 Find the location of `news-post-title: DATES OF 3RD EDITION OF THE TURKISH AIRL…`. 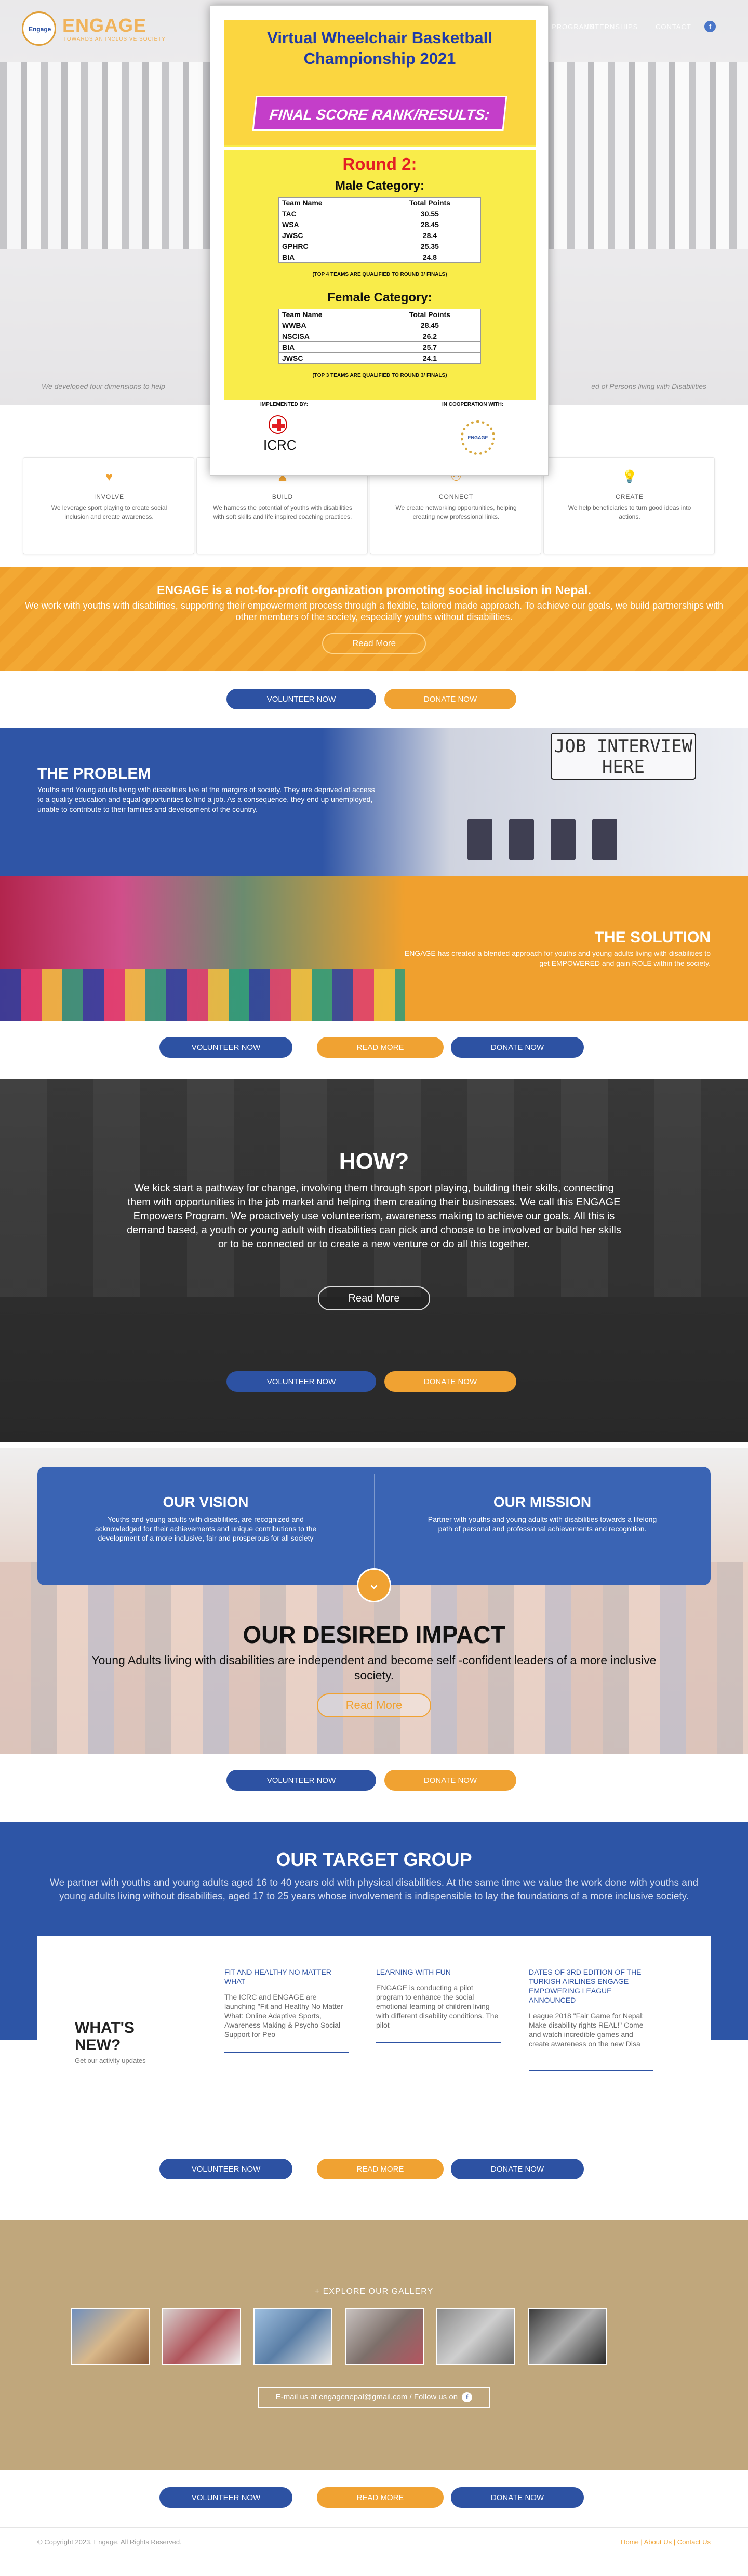

news-post-title: DATES OF 3RD EDITION OF THE TURKISH AIRL… is located at coordinates (591, 1986).